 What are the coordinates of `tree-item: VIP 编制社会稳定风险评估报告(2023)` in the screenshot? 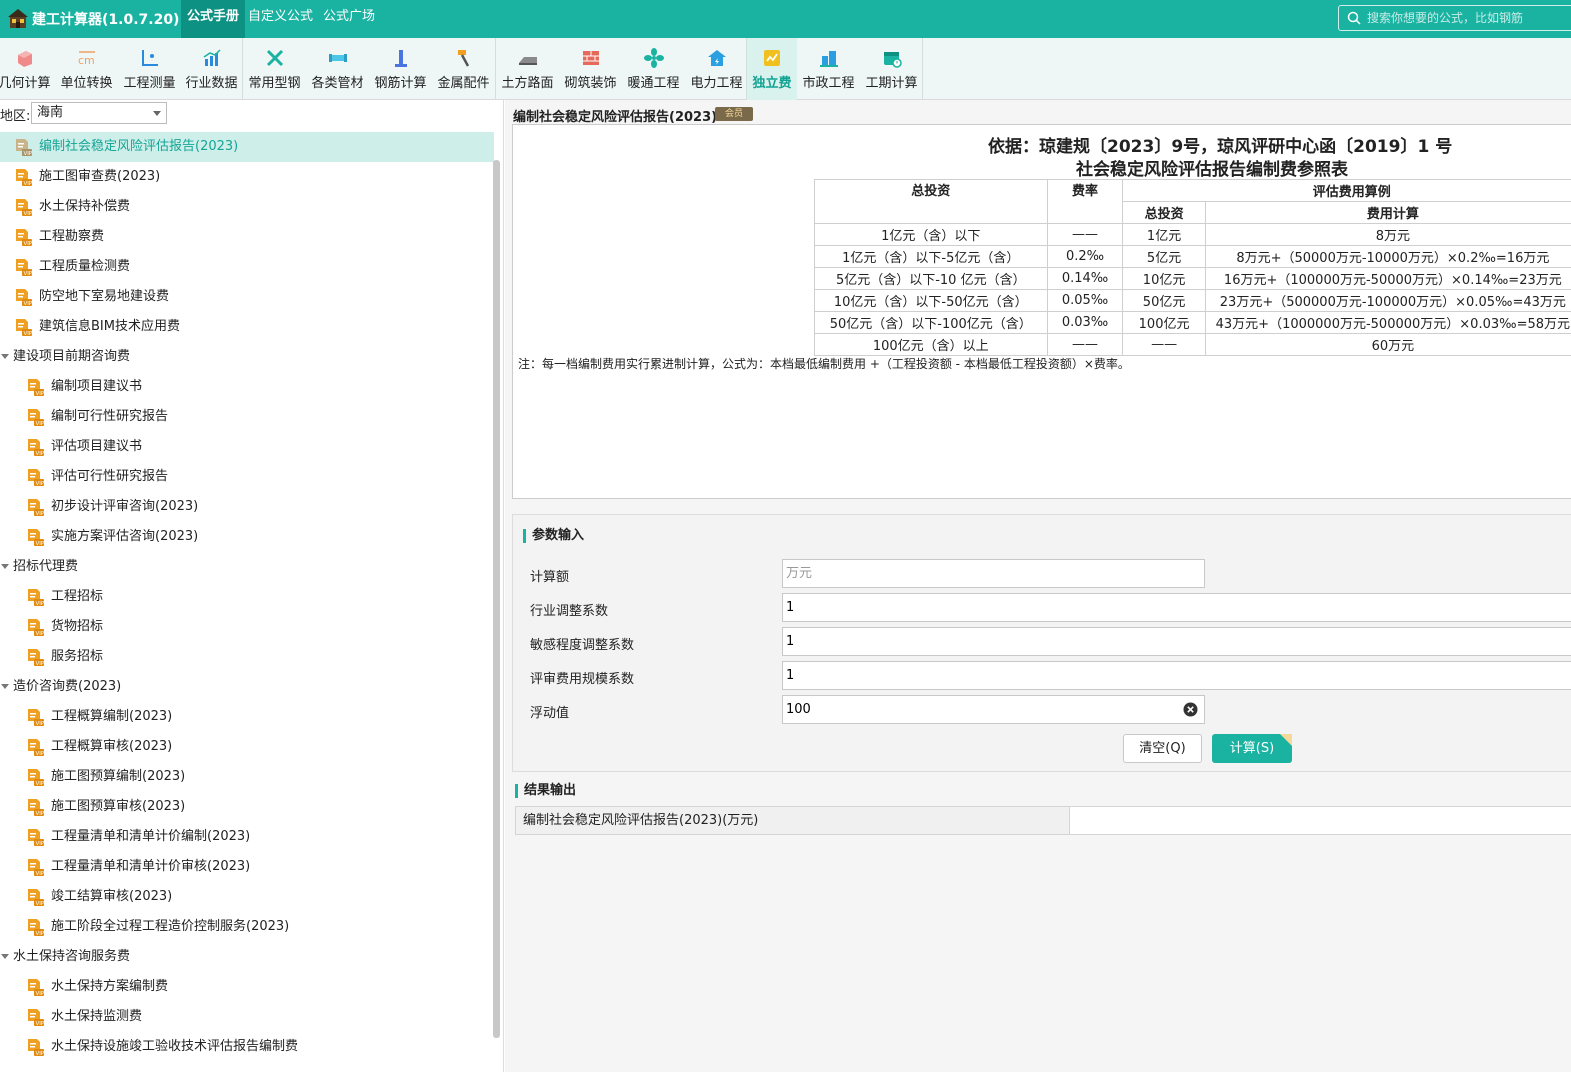 It's located at (247, 147).